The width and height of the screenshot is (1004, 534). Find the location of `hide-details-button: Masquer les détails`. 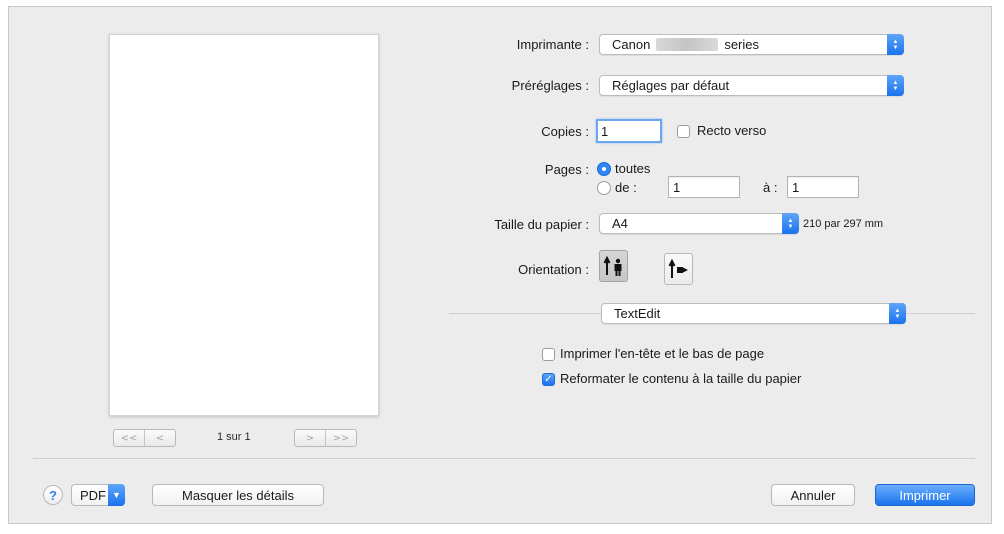

hide-details-button: Masquer les détails is located at coordinates (238, 495).